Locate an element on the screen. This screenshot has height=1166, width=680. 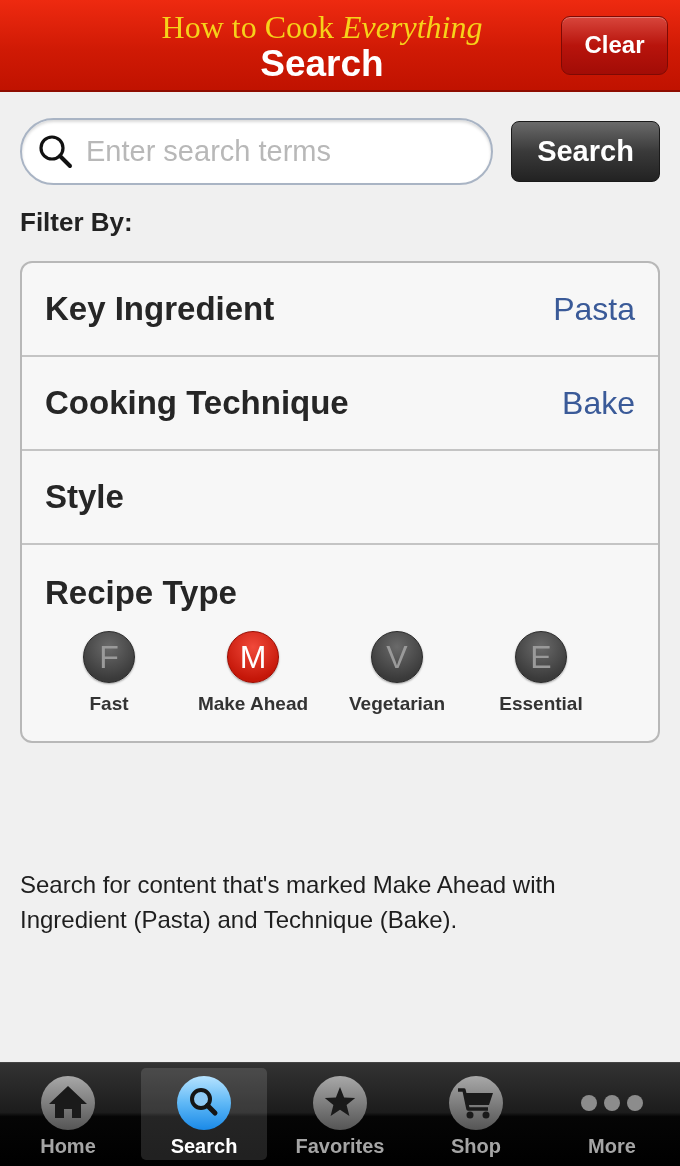
home-tab: Home is located at coordinates (68, 1114).